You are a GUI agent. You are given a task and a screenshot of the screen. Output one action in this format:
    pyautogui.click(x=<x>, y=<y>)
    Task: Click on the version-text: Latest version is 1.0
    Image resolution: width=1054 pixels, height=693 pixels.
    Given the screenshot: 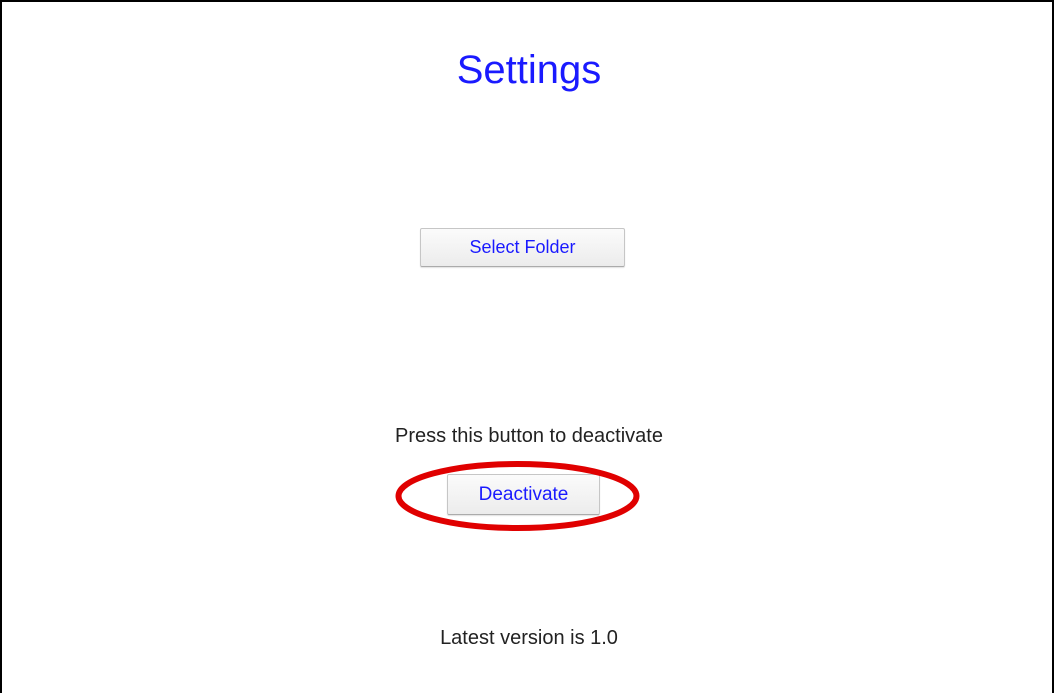 What is the action you would take?
    pyautogui.click(x=529, y=638)
    